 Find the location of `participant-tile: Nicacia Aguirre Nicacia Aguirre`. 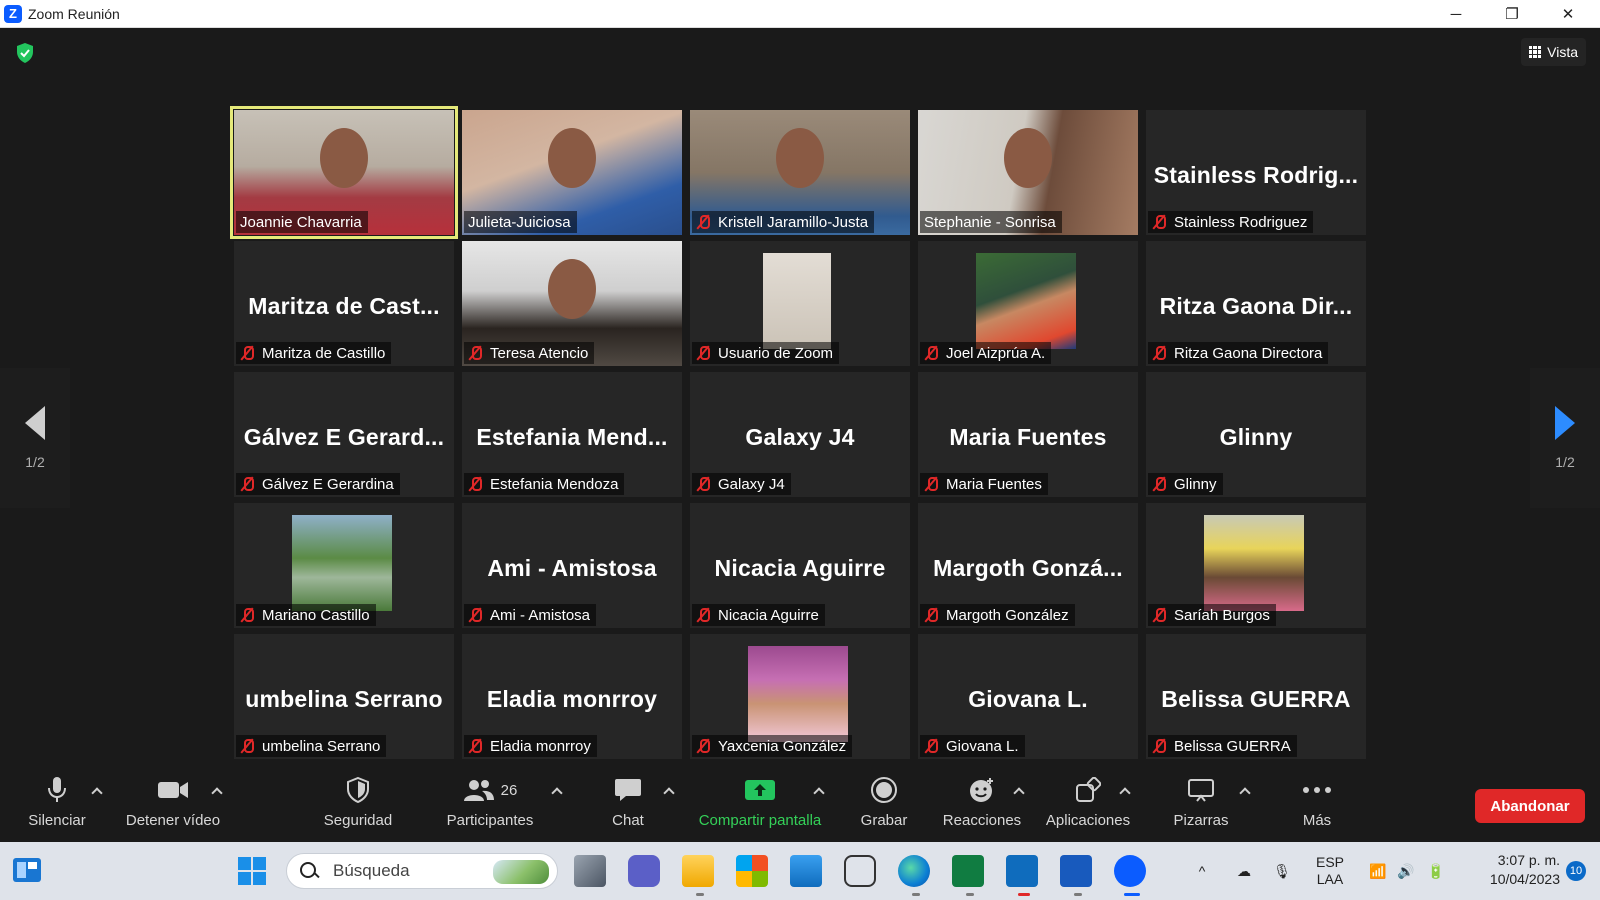

participant-tile: Nicacia Aguirre Nicacia Aguirre is located at coordinates (800, 565).